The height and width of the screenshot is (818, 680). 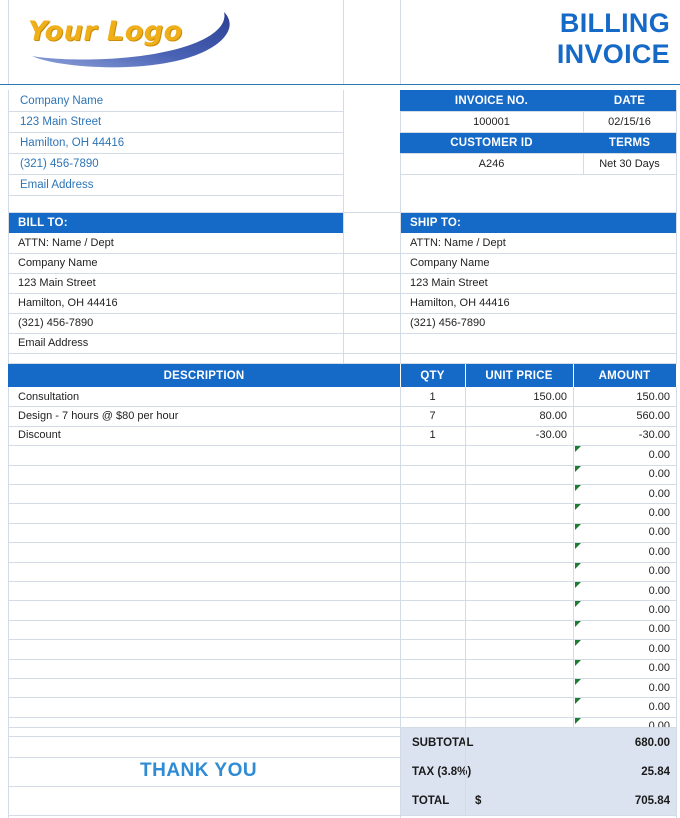 I want to click on header-cell-divider, so click(x=573, y=375).